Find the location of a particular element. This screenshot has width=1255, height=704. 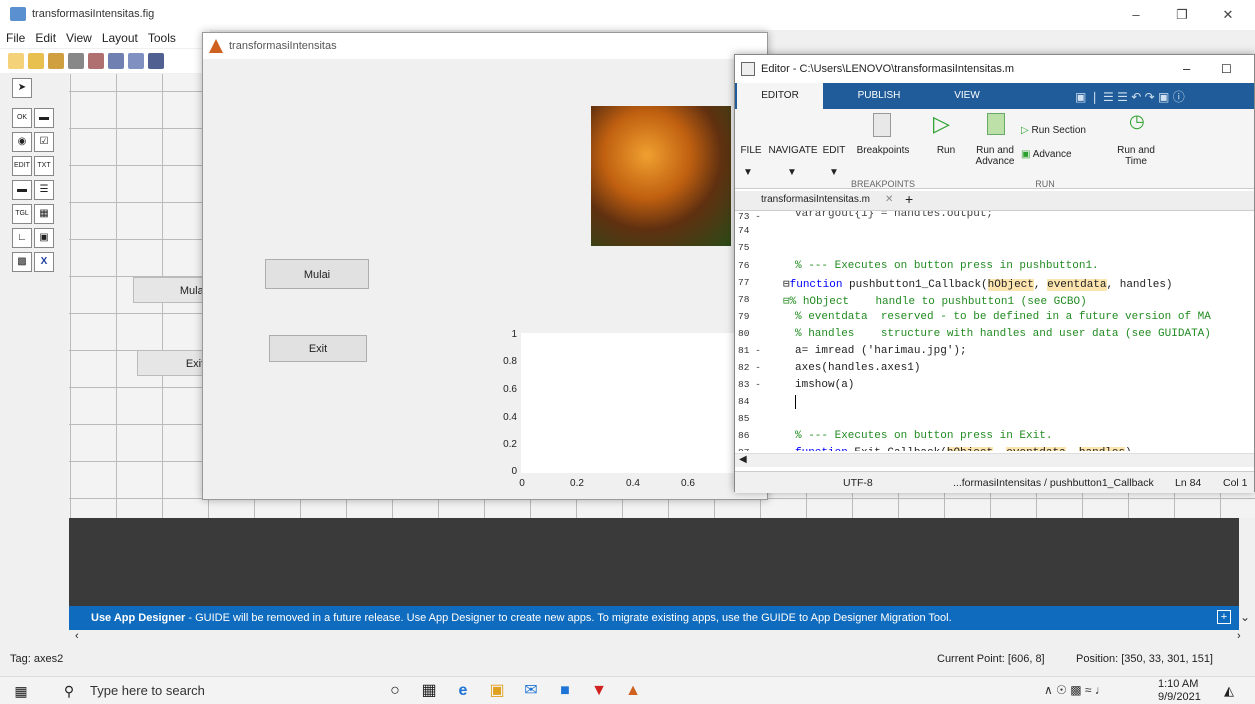

layout-mulai-button: Mulai is located at coordinates (173, 290).